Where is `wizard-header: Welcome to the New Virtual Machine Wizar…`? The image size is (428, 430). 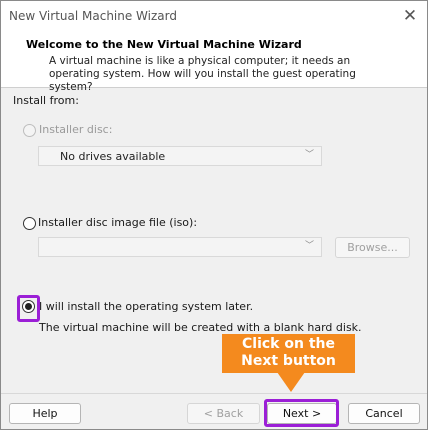 wizard-header: Welcome to the New Virtual Machine Wizar… is located at coordinates (214, 62).